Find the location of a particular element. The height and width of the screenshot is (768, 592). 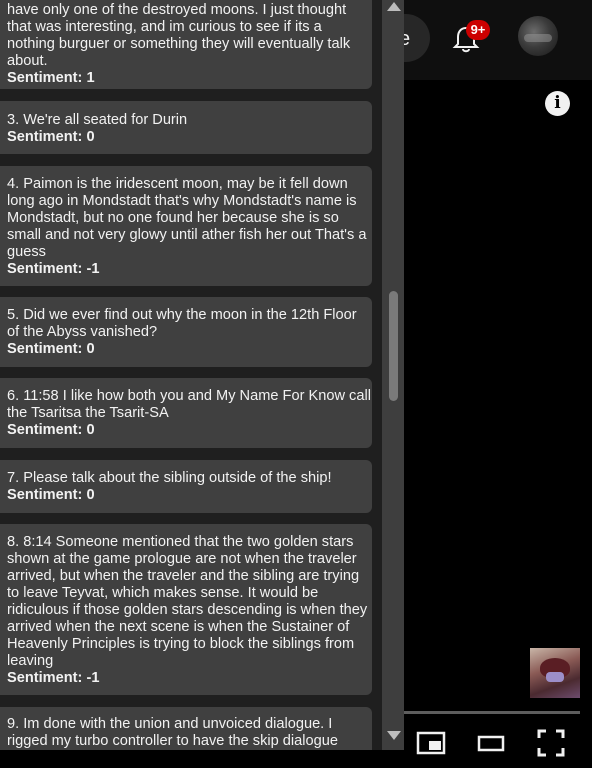

panel-bottom-edge is located at coordinates (202, 759).